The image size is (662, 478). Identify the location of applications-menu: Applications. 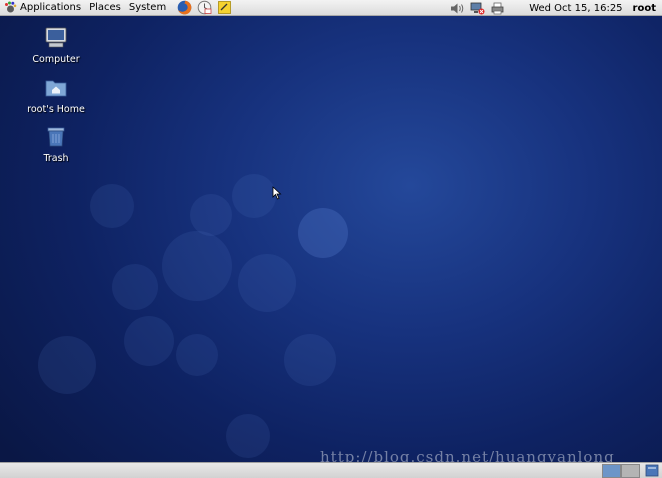
(42, 8).